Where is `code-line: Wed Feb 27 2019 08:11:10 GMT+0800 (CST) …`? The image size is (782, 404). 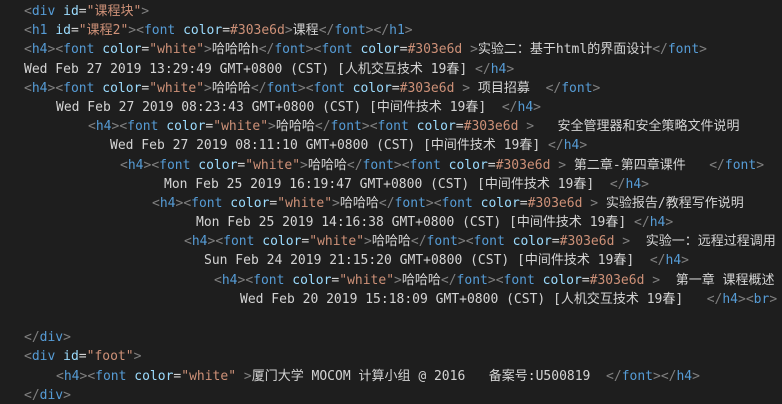
code-line: Wed Feb 27 2019 08:11:10 GMT+0800 (CST) … is located at coordinates (391, 145).